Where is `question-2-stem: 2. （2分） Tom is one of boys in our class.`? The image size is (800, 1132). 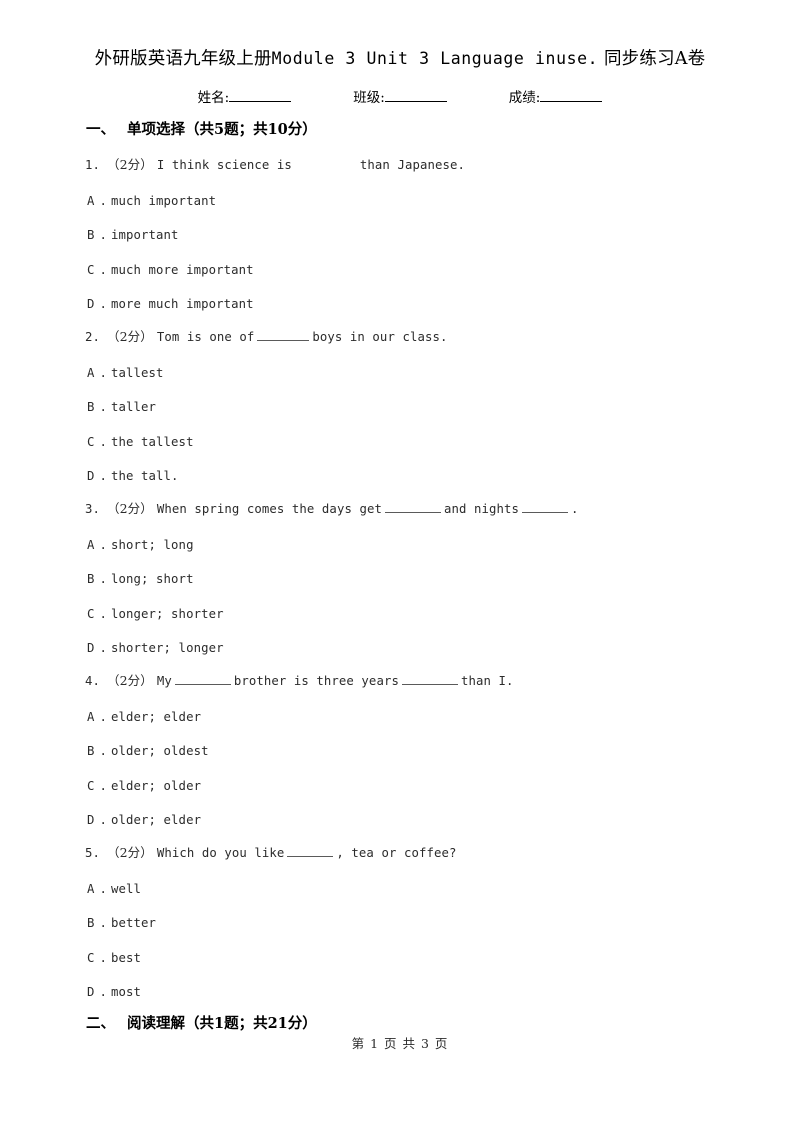
question-2-stem: 2. （2分） Tom is one of boys in our class. is located at coordinates (266, 337).